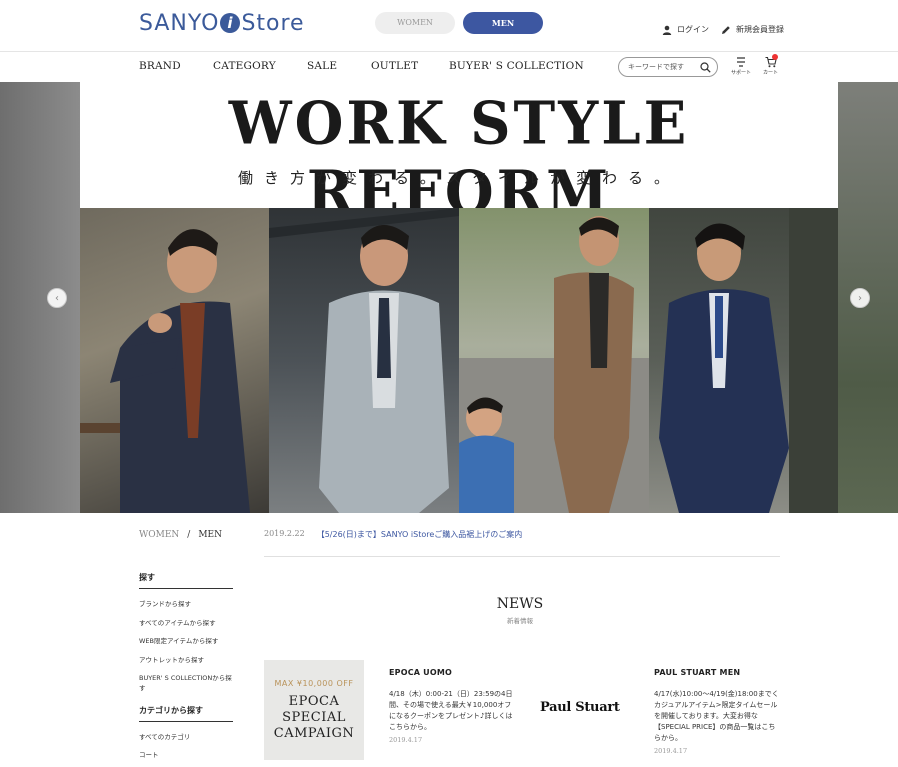  Describe the element at coordinates (693, 29) in the screenshot. I see `login-label: ログイン` at that location.